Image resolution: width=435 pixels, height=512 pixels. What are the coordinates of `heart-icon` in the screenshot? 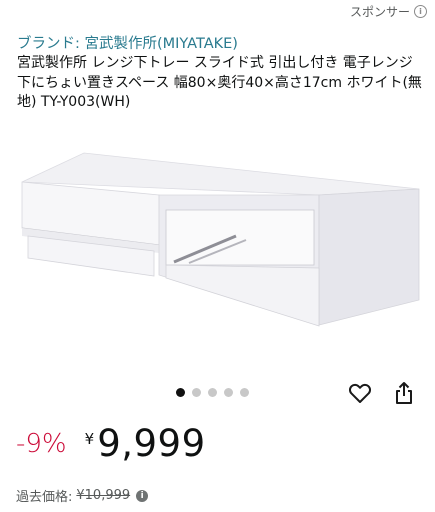 It's located at (360, 393).